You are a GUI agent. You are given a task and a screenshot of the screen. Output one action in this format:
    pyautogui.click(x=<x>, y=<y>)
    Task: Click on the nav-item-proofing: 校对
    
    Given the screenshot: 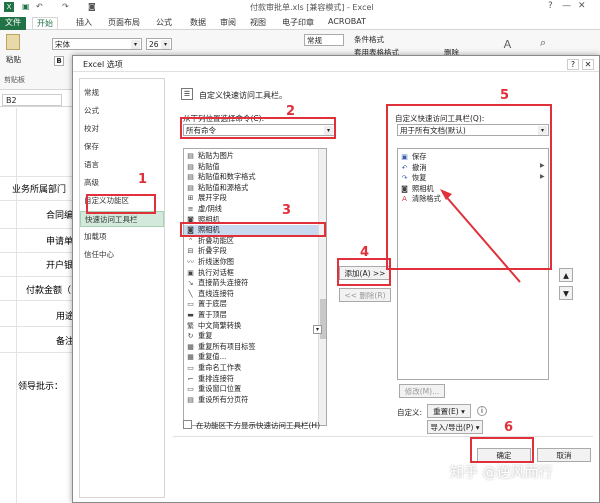 What is the action you would take?
    pyautogui.click(x=122, y=129)
    